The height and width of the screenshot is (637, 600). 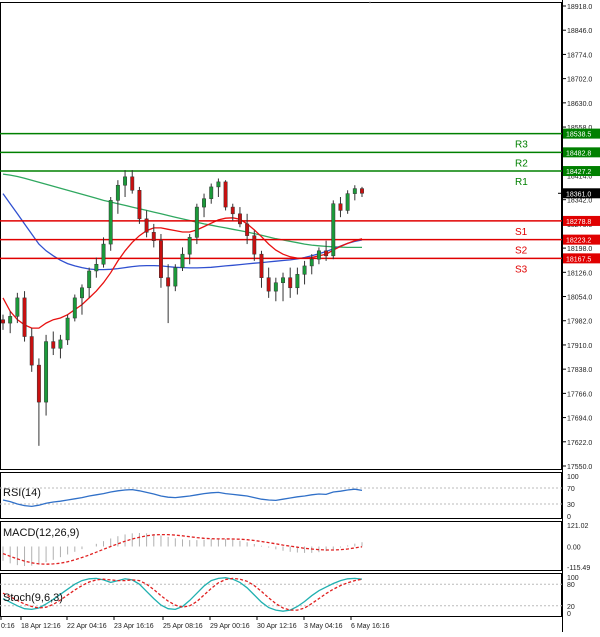 I want to click on price-tick-label: 18126.0, so click(x=579, y=273).